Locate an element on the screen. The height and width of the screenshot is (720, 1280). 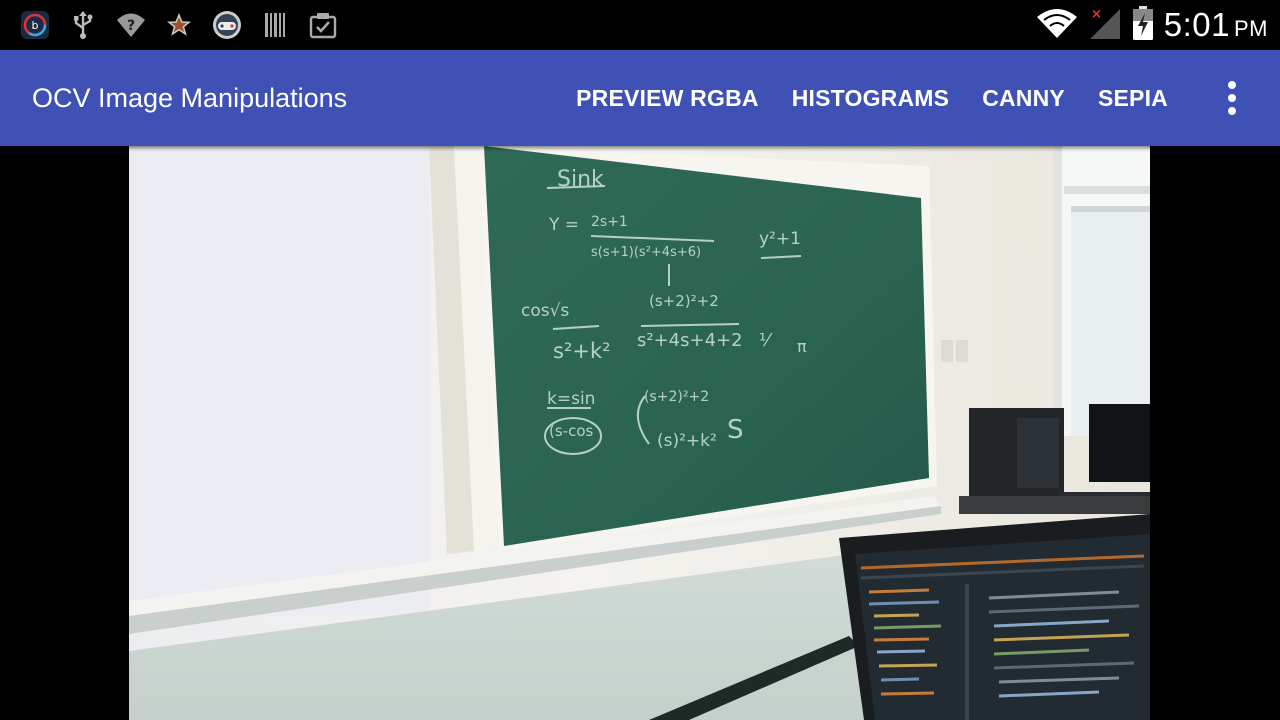
svg-text: Y = is located at coordinates (563, 225).